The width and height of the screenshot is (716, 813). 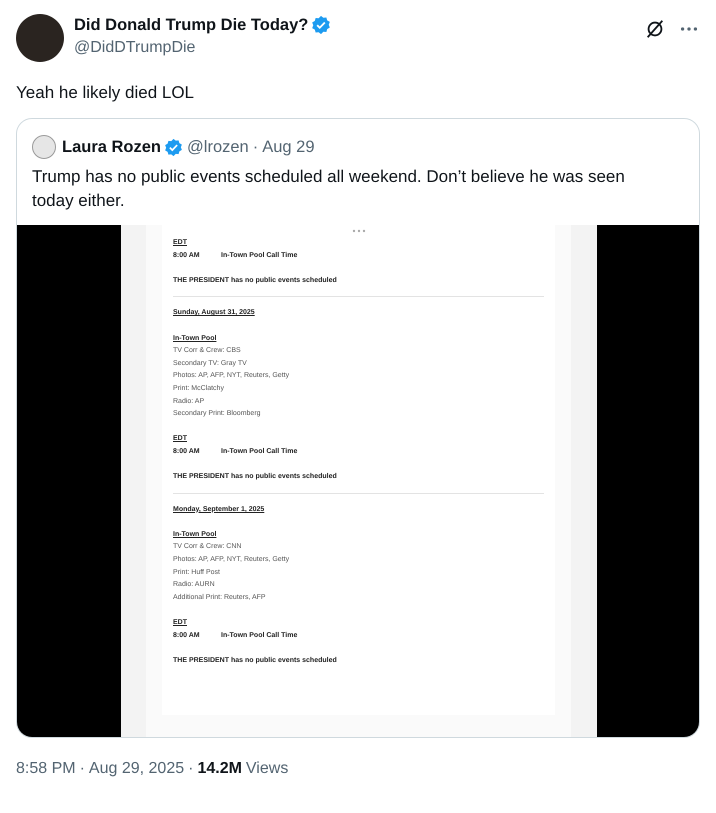 I want to click on quoted-tweet-text: Trump has no public events scheduled all weekend. Don’t believe he was seen today either., so click(x=329, y=189).